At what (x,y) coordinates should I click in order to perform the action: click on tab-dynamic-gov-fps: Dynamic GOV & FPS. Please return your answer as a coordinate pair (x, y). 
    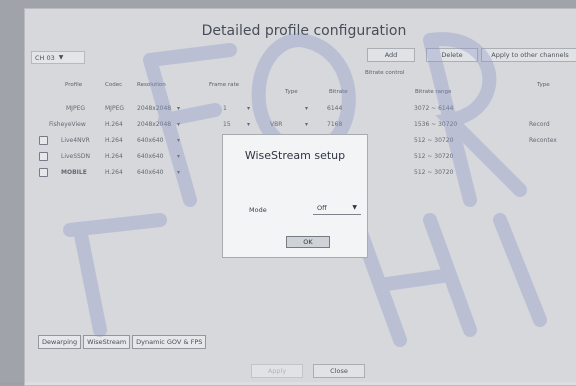
    Looking at the image, I should click on (169, 342).